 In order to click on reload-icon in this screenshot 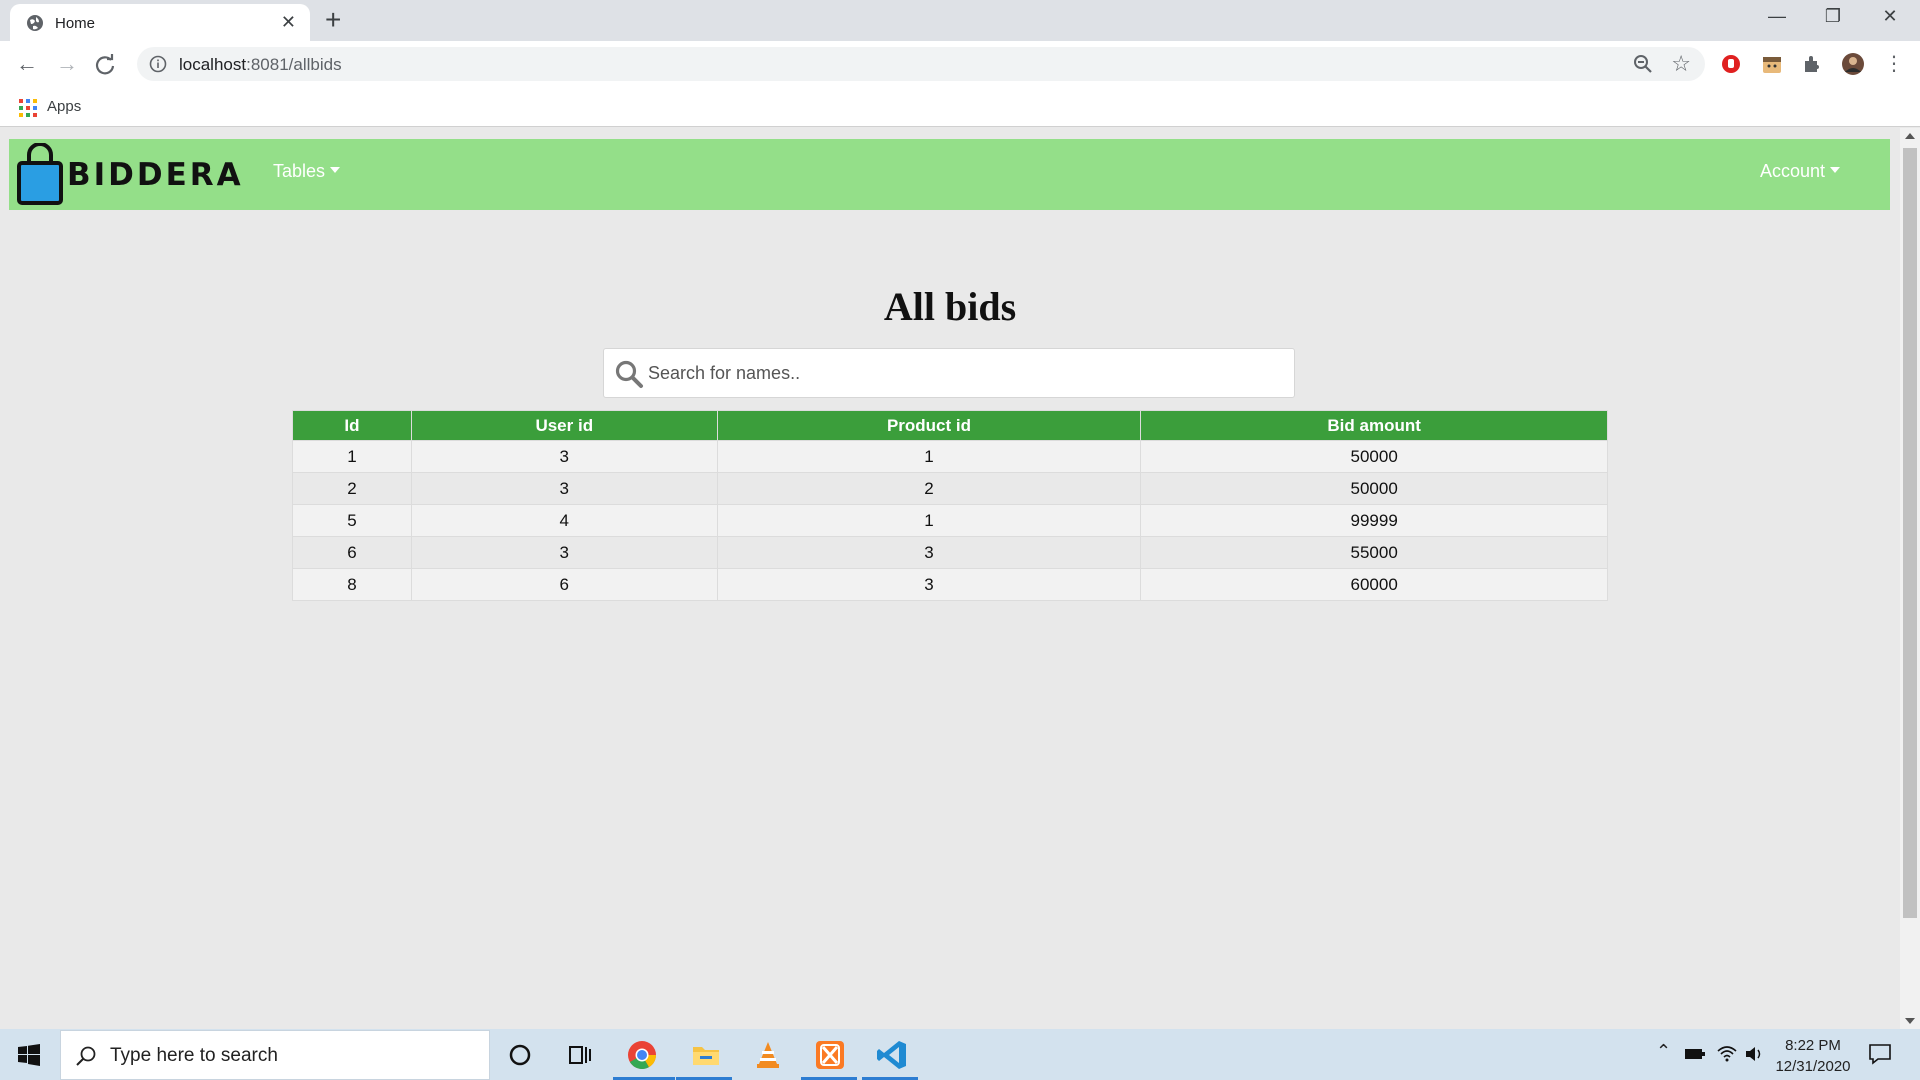, I will do `click(105, 65)`.